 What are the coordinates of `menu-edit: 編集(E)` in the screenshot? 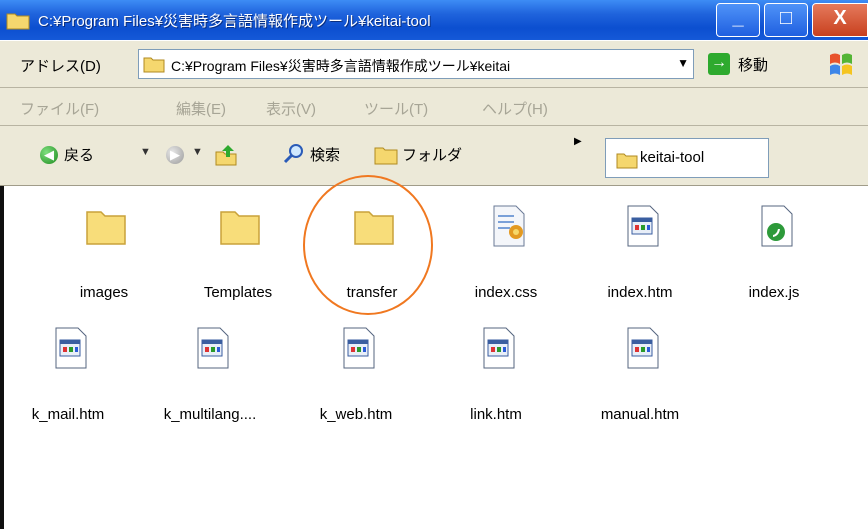 It's located at (201, 108).